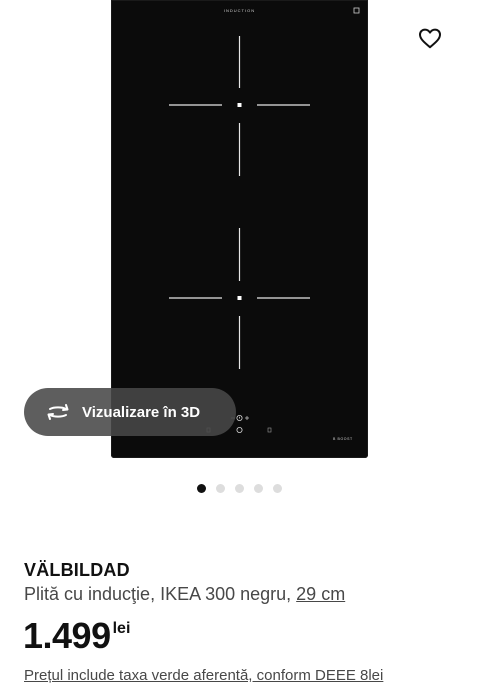 Image resolution: width=479 pixels, height=700 pixels. I want to click on carousel-pagination, so click(239, 489).